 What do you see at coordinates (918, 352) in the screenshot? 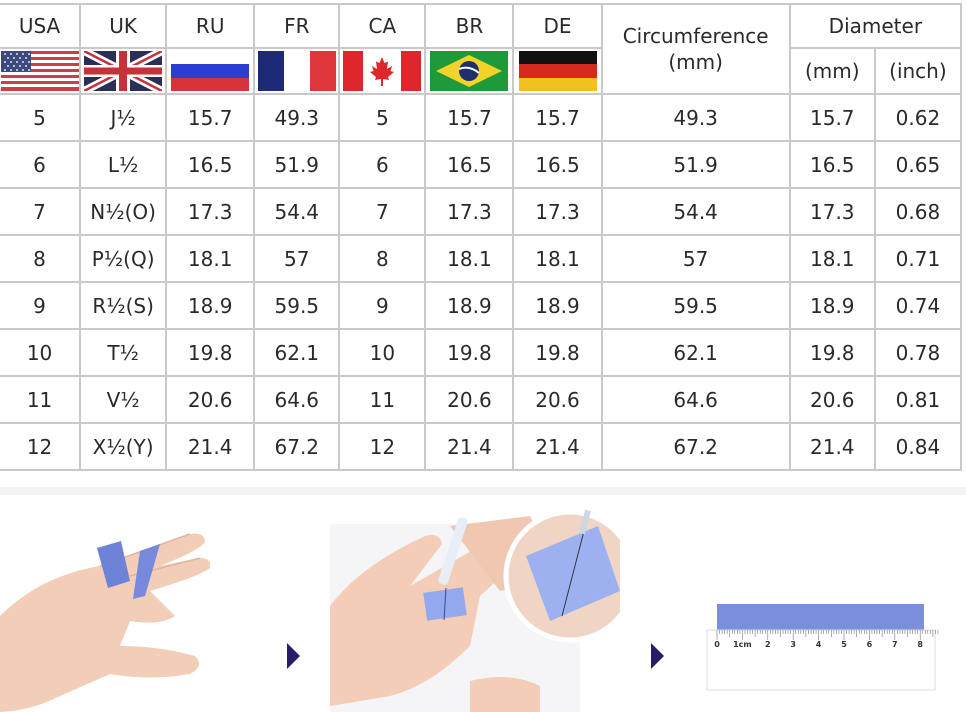
I see `cell-dia-in: 0.78` at bounding box center [918, 352].